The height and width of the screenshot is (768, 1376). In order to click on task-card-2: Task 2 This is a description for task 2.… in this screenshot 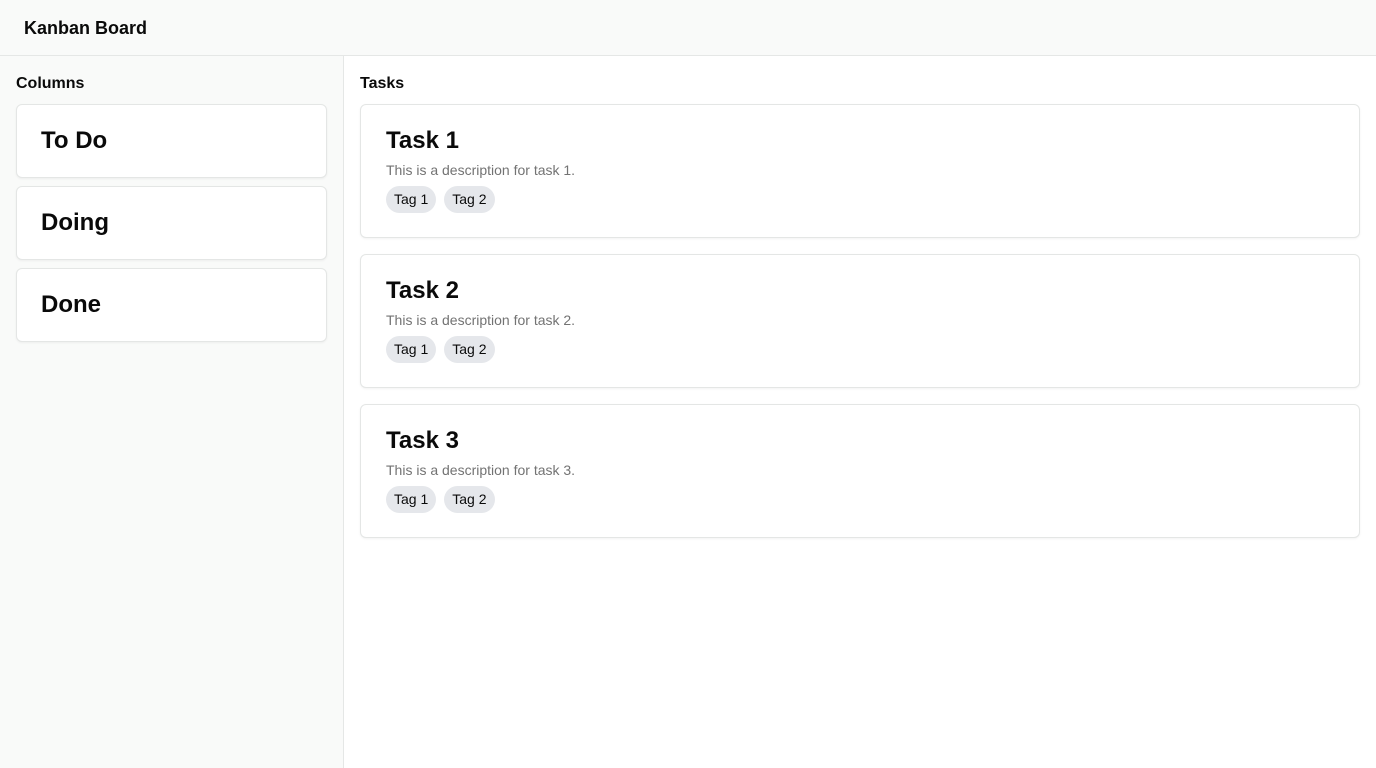, I will do `click(860, 321)`.